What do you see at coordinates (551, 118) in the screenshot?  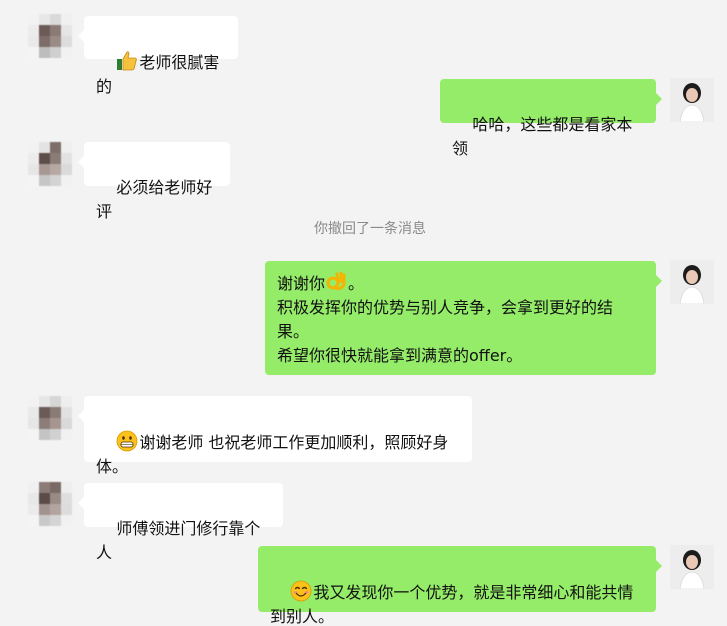 I see `message-bubble-outgoing: 哈哈，这些都是看家本领` at bounding box center [551, 118].